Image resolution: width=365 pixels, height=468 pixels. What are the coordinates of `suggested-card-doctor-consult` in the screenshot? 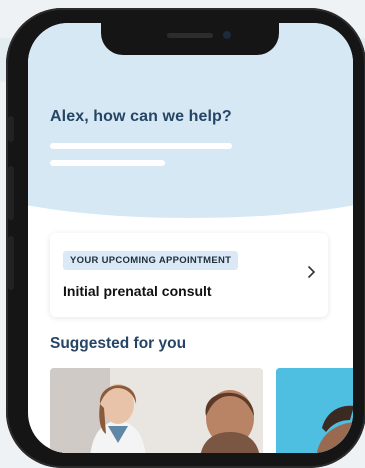 It's located at (156, 410).